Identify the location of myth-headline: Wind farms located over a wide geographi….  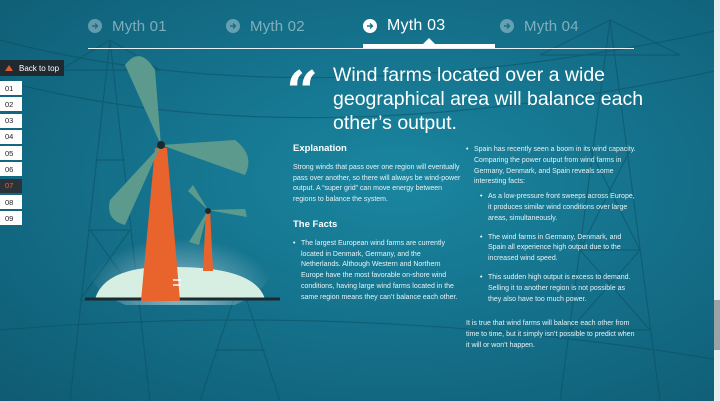
(488, 99).